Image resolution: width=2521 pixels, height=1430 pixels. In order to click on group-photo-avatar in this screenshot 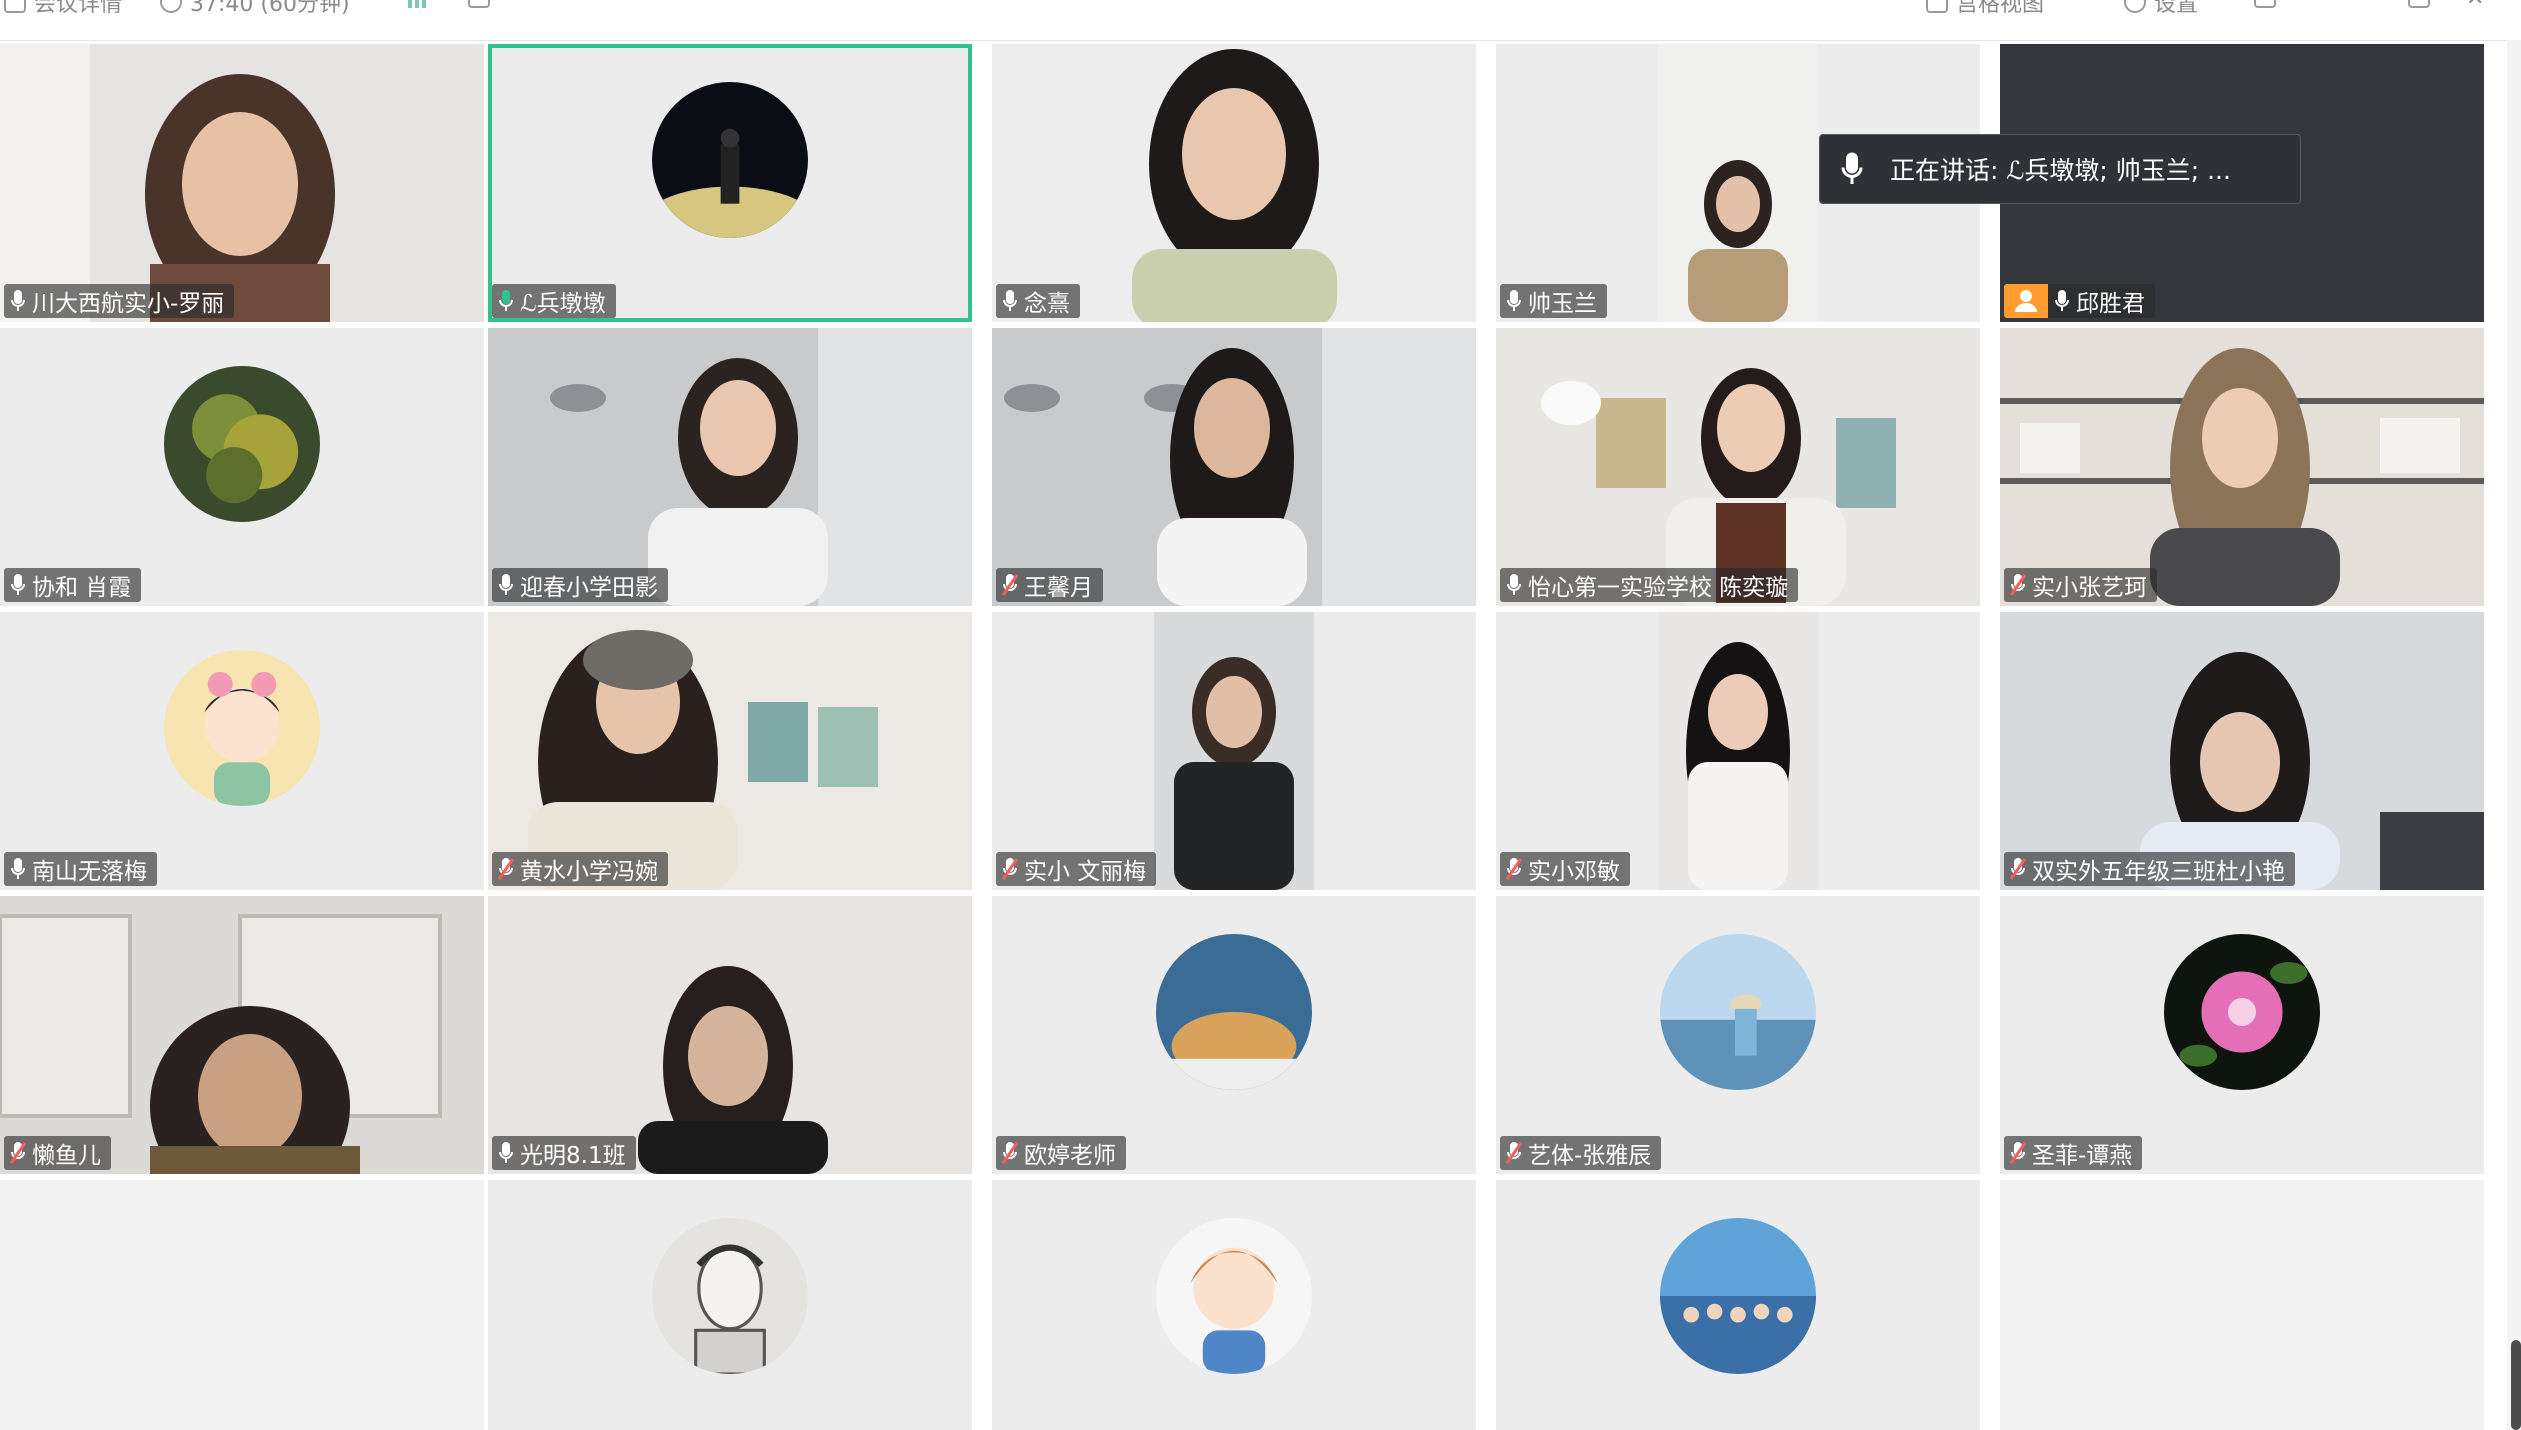, I will do `click(1738, 1296)`.